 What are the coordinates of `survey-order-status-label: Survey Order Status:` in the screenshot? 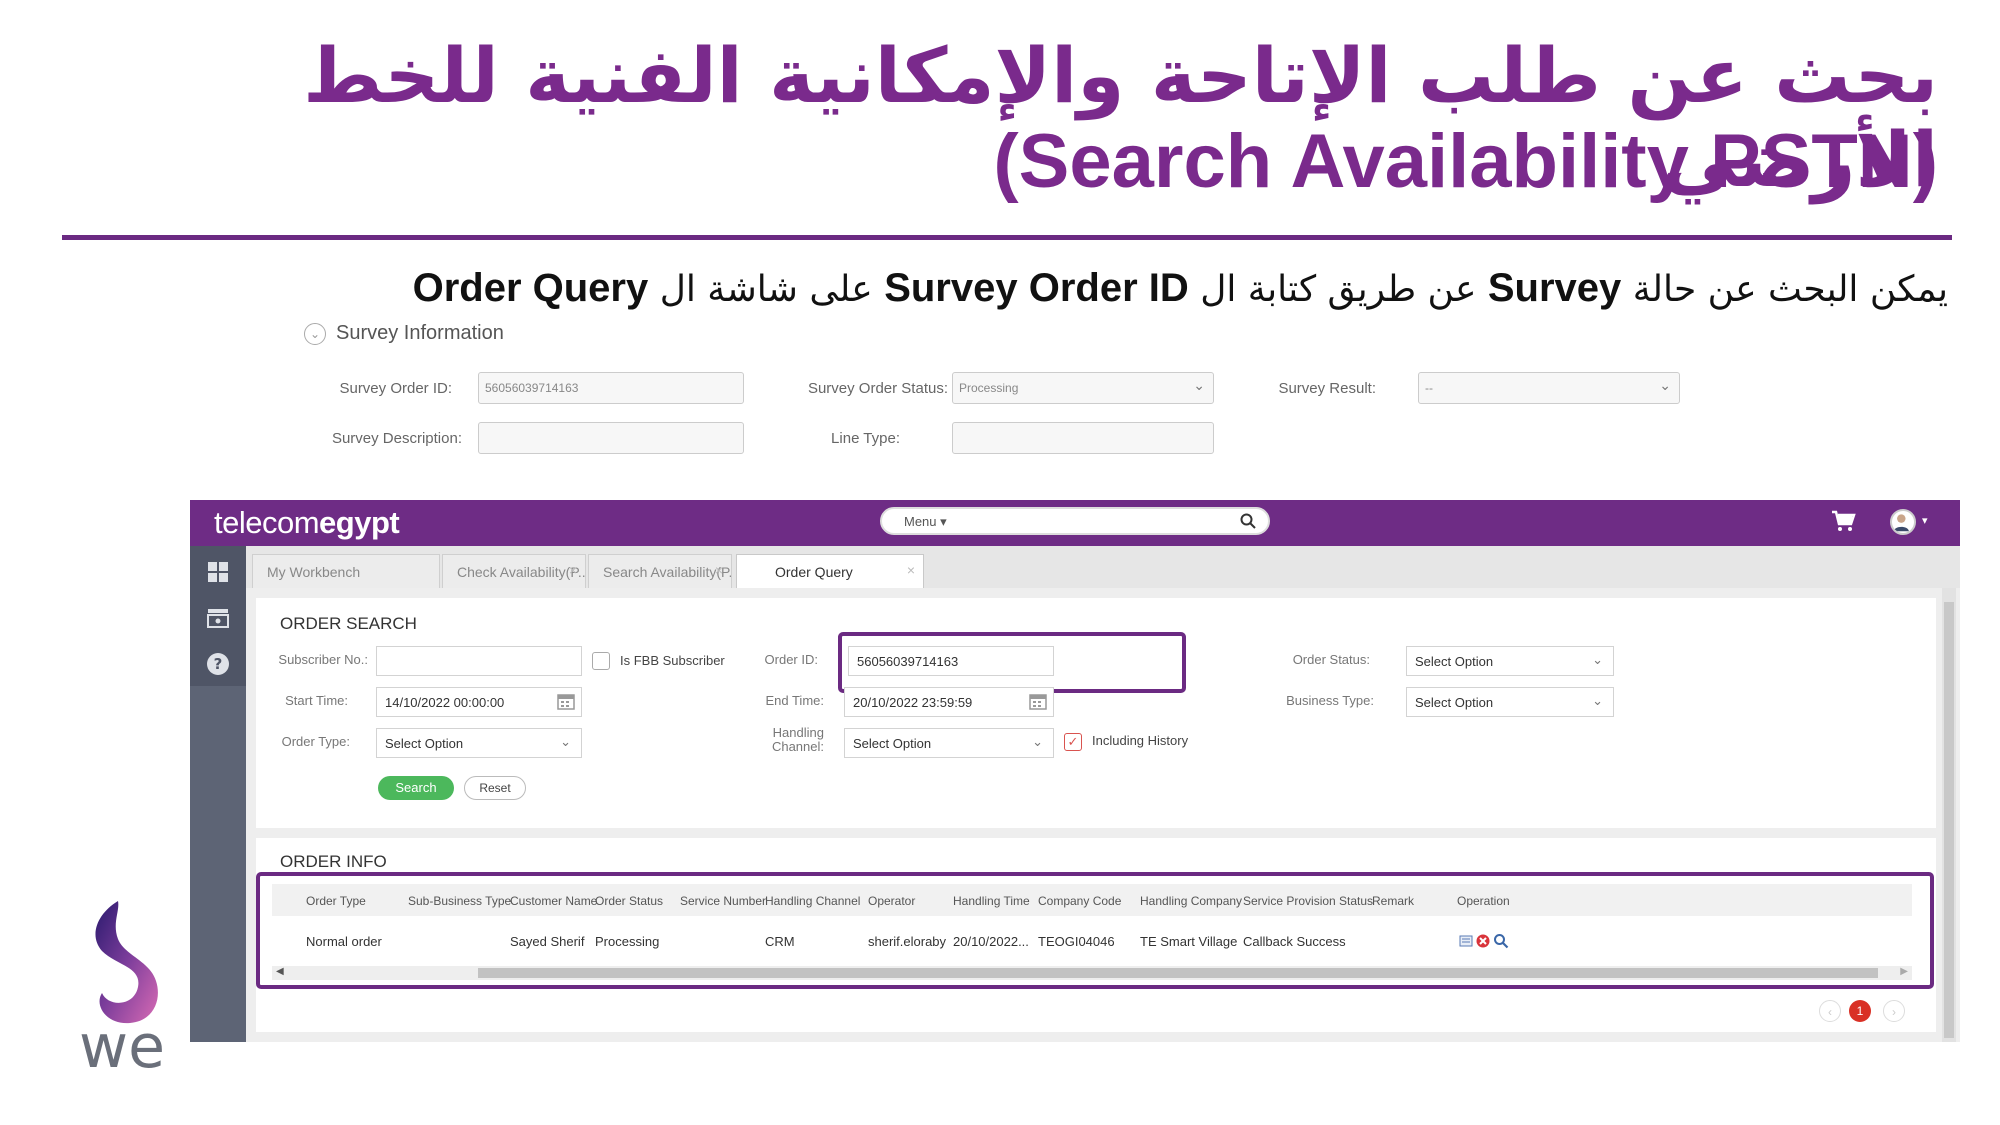 It's located at (877, 388).